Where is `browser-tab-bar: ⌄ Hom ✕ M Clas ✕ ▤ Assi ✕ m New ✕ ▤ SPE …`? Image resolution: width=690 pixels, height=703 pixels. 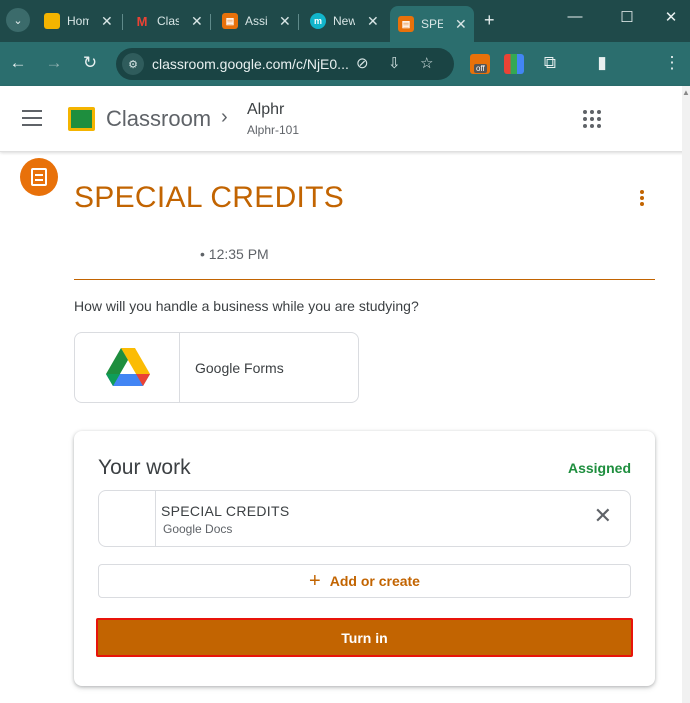
browser-tab-bar: ⌄ Hom ✕ M Clas ✕ ▤ Assi ✕ m New ✕ ▤ SPE … is located at coordinates (345, 21).